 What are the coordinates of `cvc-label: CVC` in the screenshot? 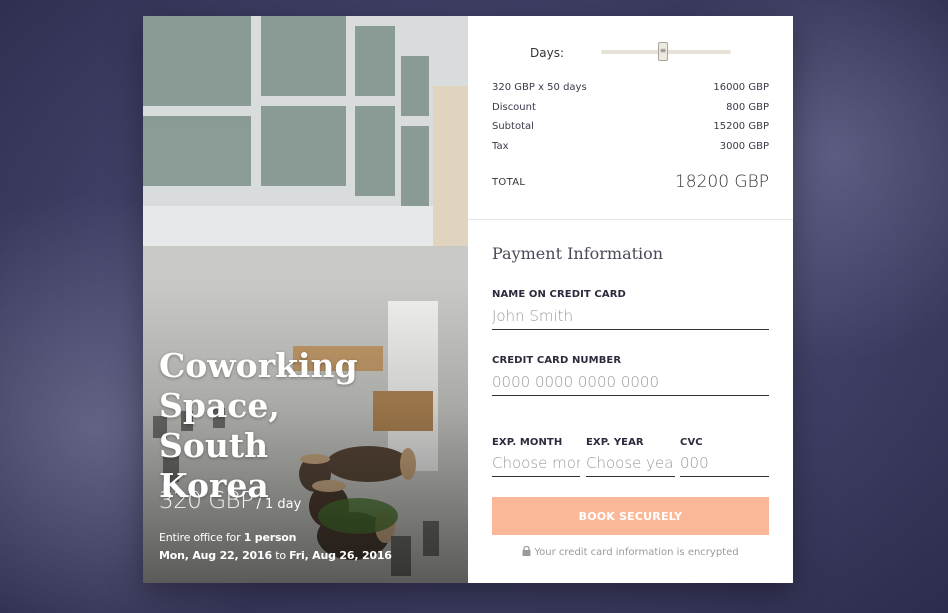 It's located at (691, 442).